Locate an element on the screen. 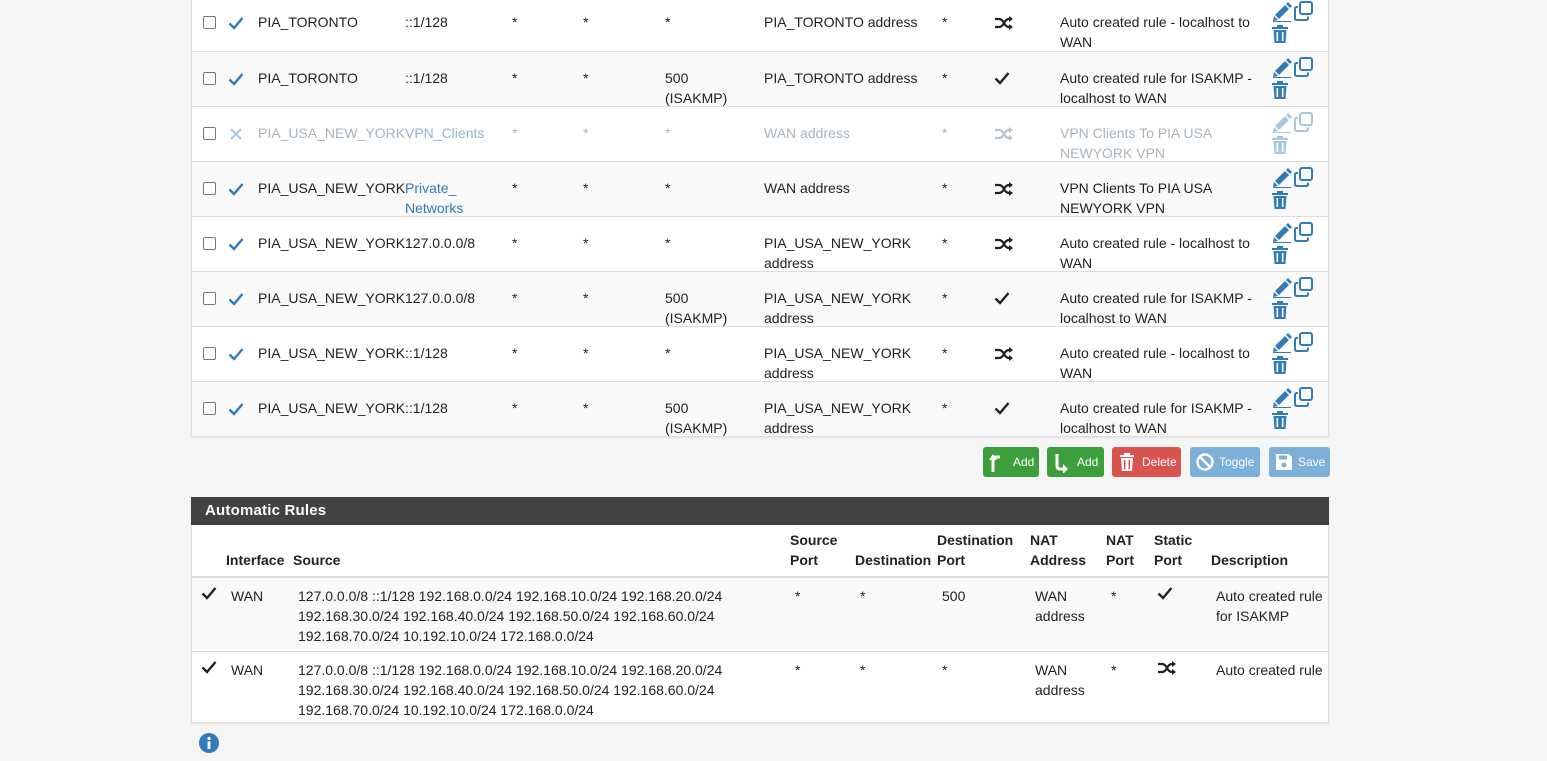  times-icon is located at coordinates (236, 134).